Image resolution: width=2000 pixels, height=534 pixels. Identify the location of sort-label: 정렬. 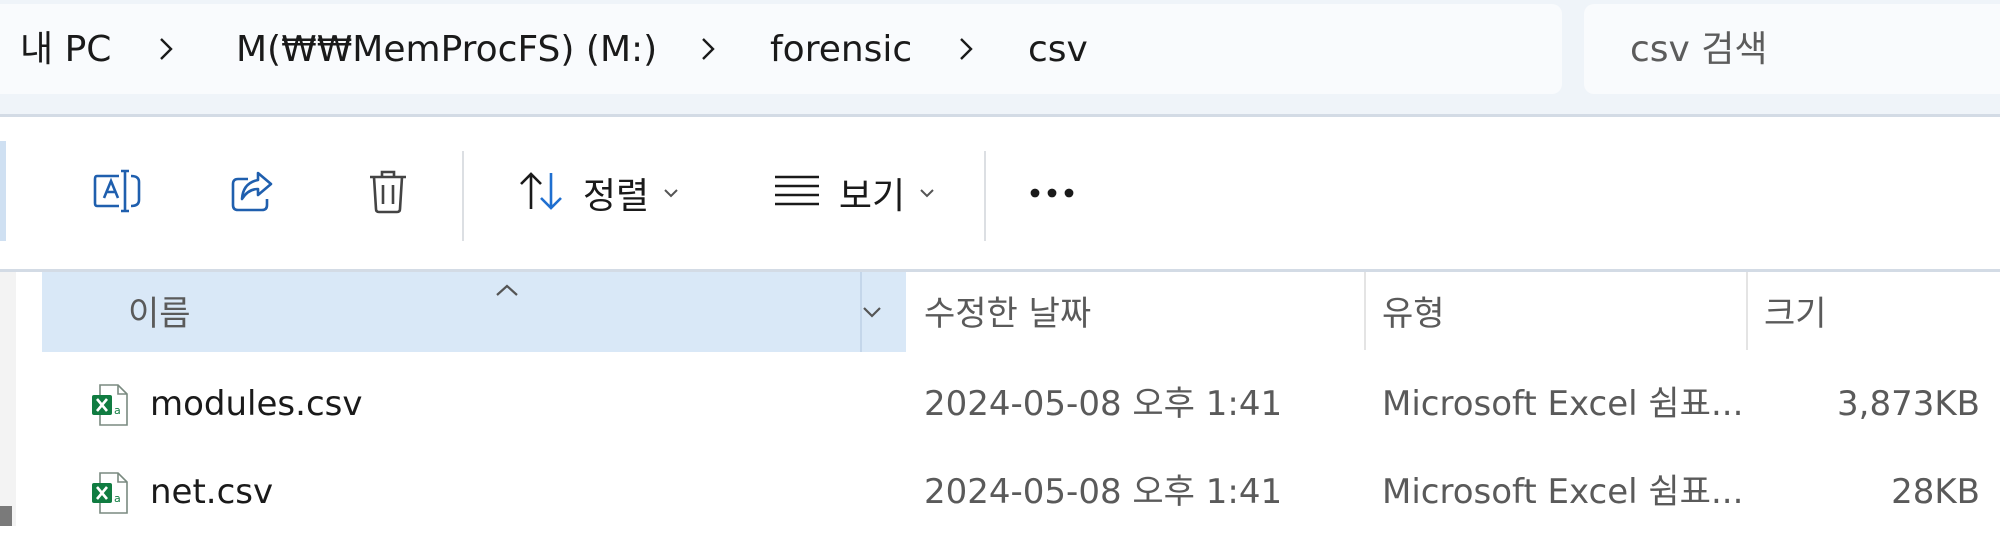
(616, 196).